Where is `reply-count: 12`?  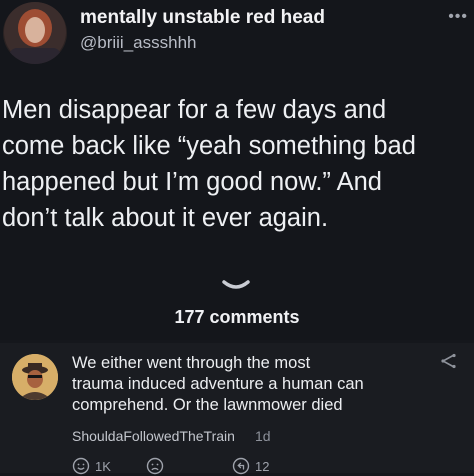
reply-count: 12 is located at coordinates (262, 466).